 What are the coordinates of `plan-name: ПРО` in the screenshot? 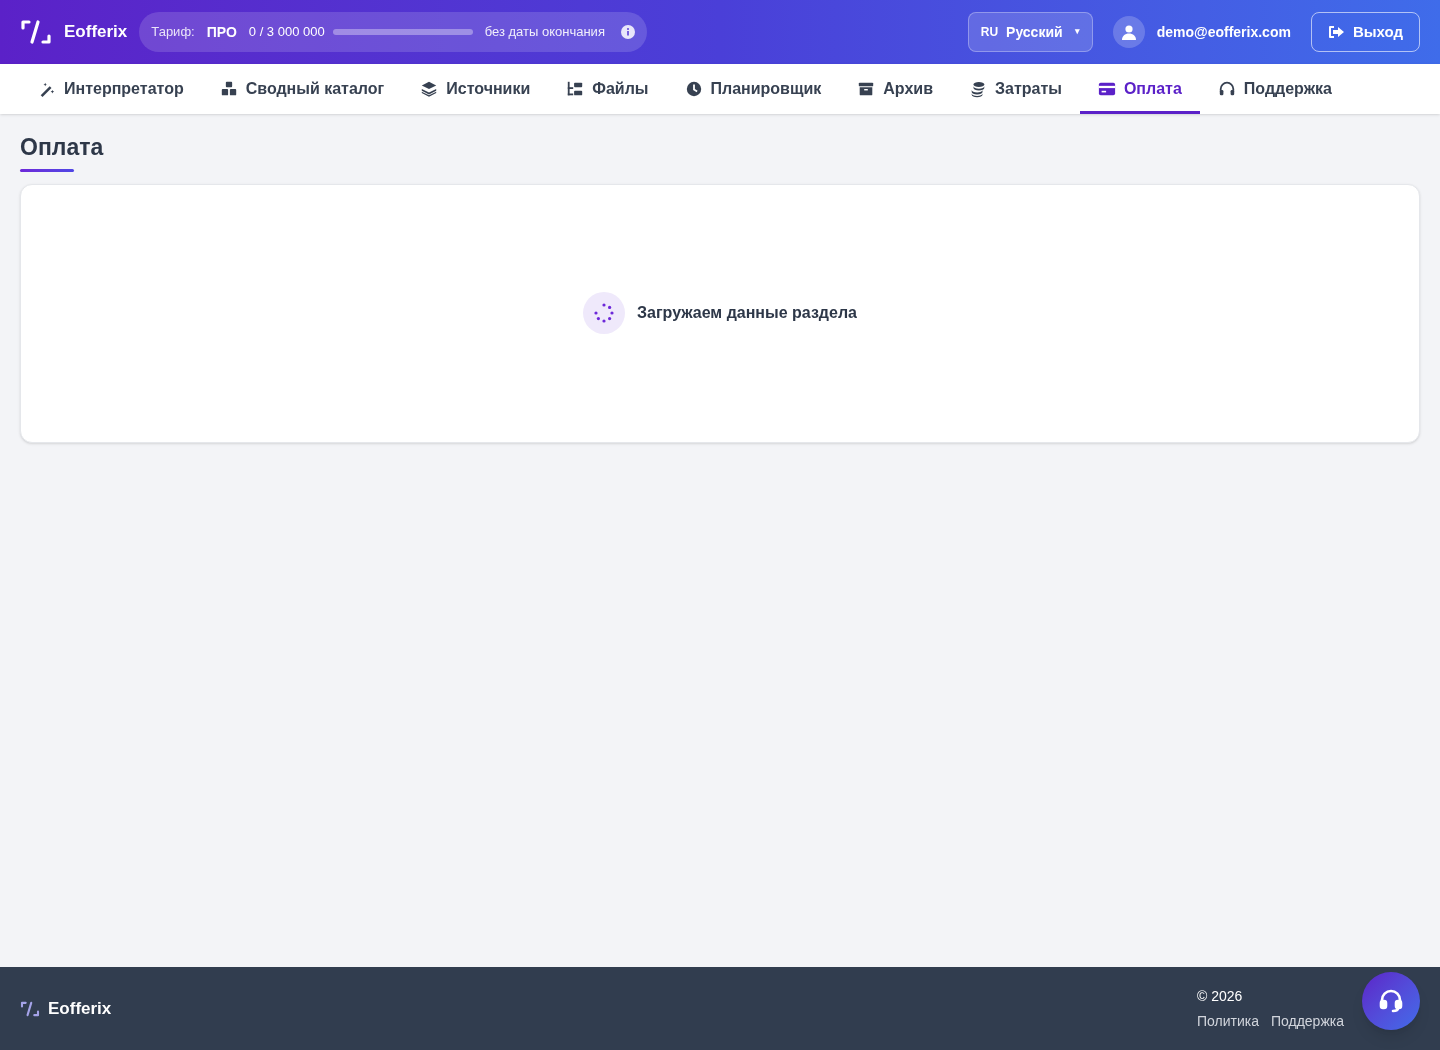 It's located at (221, 32).